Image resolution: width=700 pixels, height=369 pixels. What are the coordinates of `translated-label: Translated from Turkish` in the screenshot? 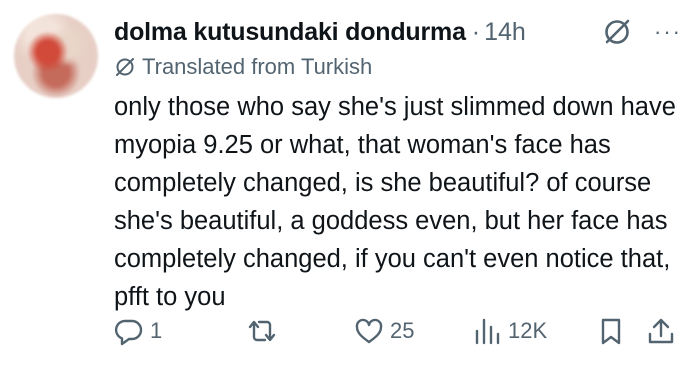 It's located at (257, 66).